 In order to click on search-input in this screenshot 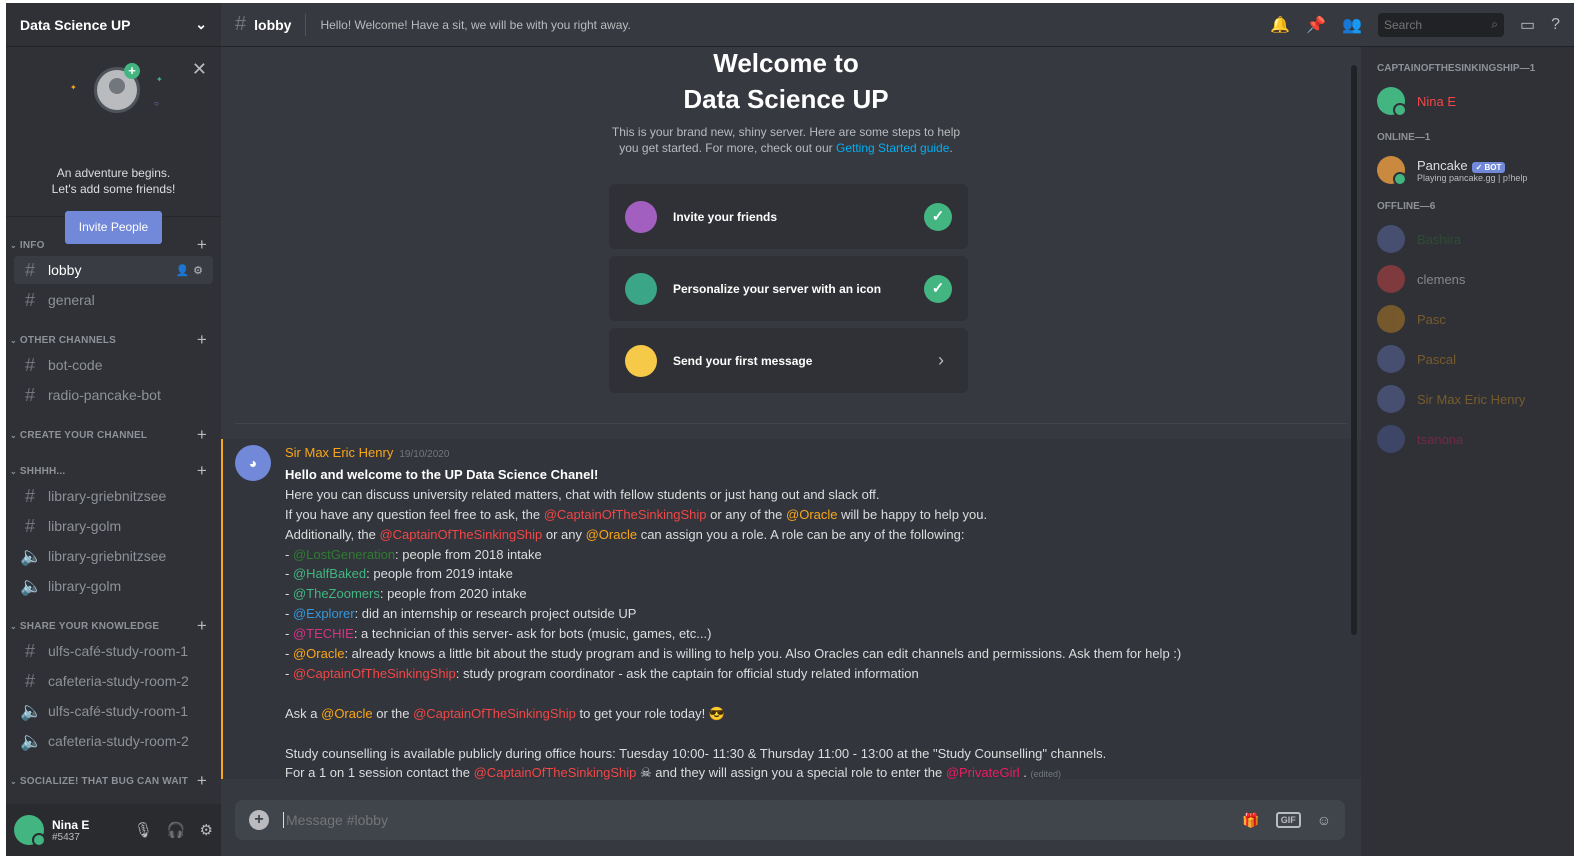, I will do `click(1440, 24)`.